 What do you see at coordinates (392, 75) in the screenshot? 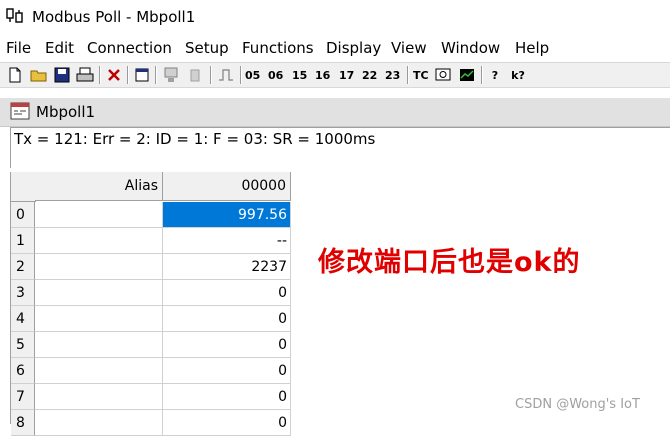
I see `function-23-button: 23` at bounding box center [392, 75].